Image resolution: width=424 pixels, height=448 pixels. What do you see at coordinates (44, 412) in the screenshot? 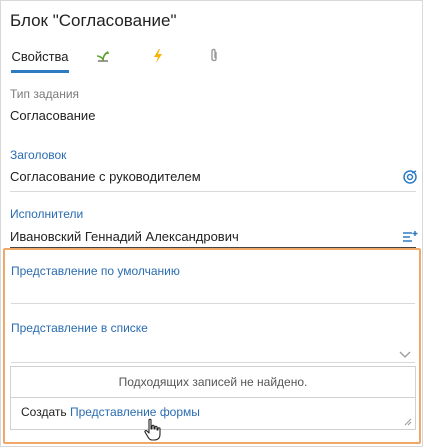
I see `create-prefix: Создать` at bounding box center [44, 412].